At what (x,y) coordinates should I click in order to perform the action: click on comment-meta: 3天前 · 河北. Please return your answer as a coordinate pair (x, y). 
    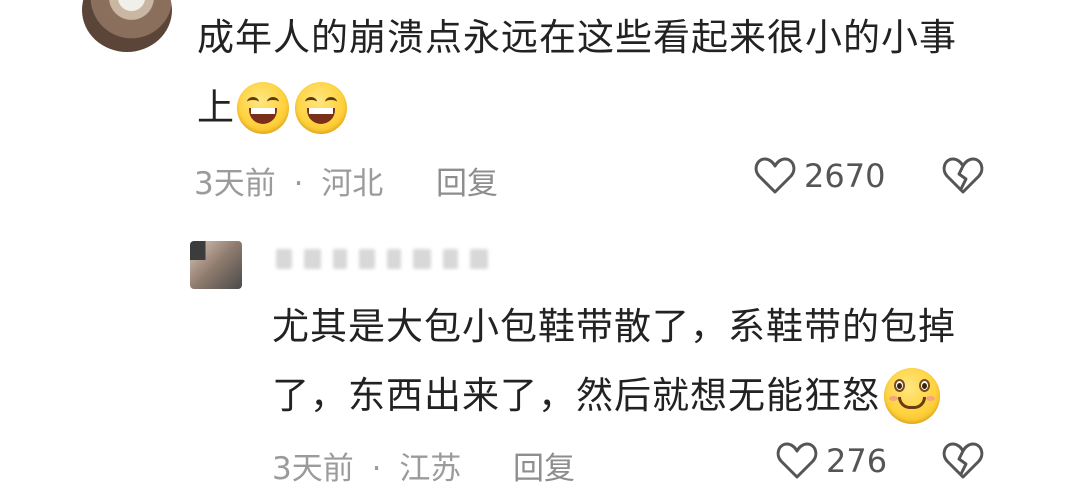
    Looking at the image, I should click on (288, 180).